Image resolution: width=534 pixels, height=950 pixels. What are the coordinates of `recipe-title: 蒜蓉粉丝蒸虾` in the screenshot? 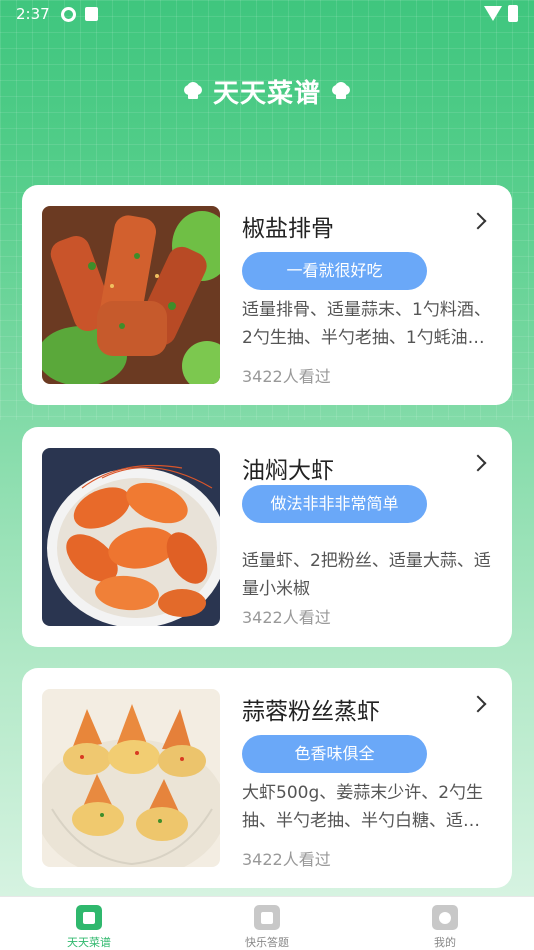 It's located at (311, 712).